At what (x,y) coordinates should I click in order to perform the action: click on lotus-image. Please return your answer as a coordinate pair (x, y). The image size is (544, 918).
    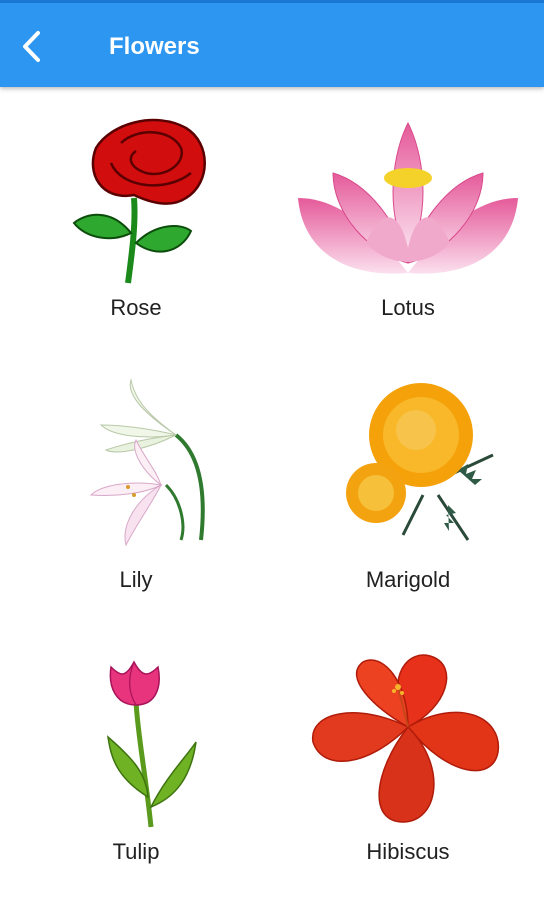
    Looking at the image, I should click on (408, 195).